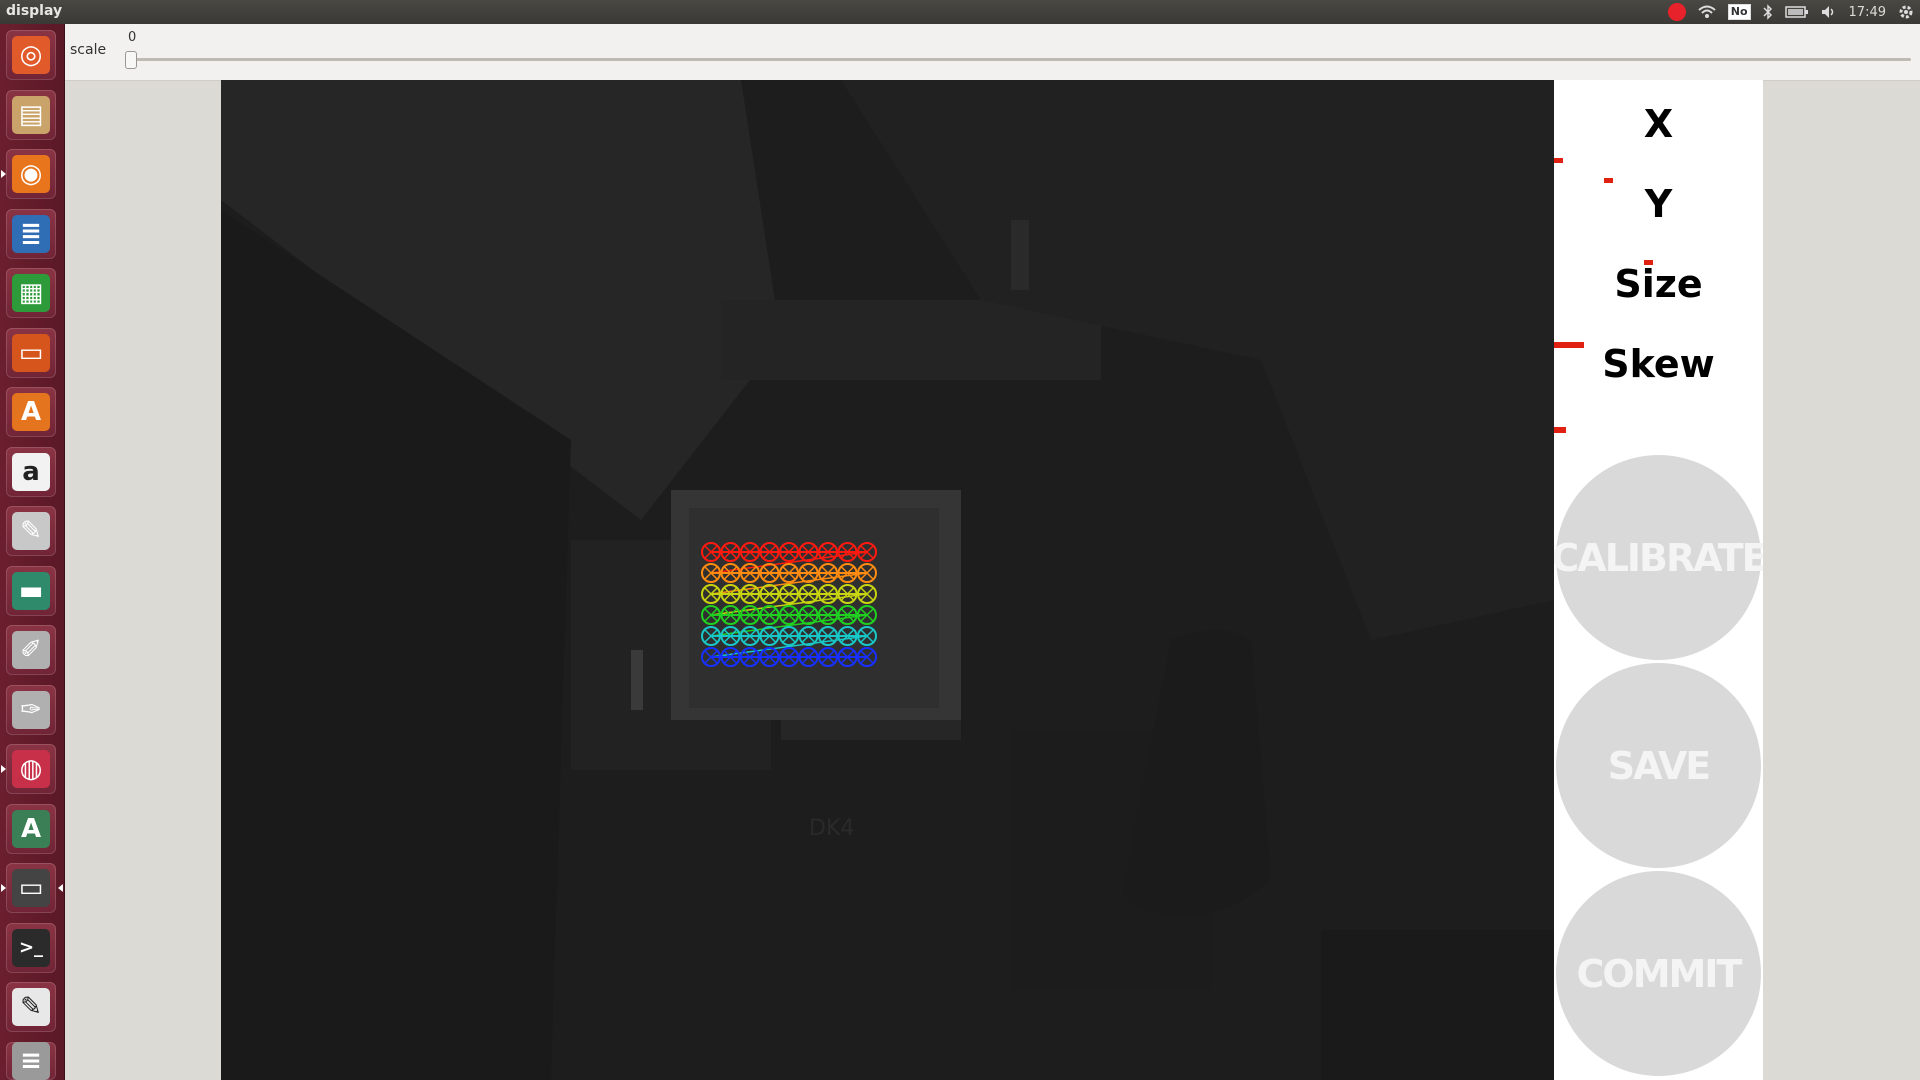 This screenshot has height=1080, width=1920. I want to click on text-editor-icon-glyph: ✎, so click(31, 1007).